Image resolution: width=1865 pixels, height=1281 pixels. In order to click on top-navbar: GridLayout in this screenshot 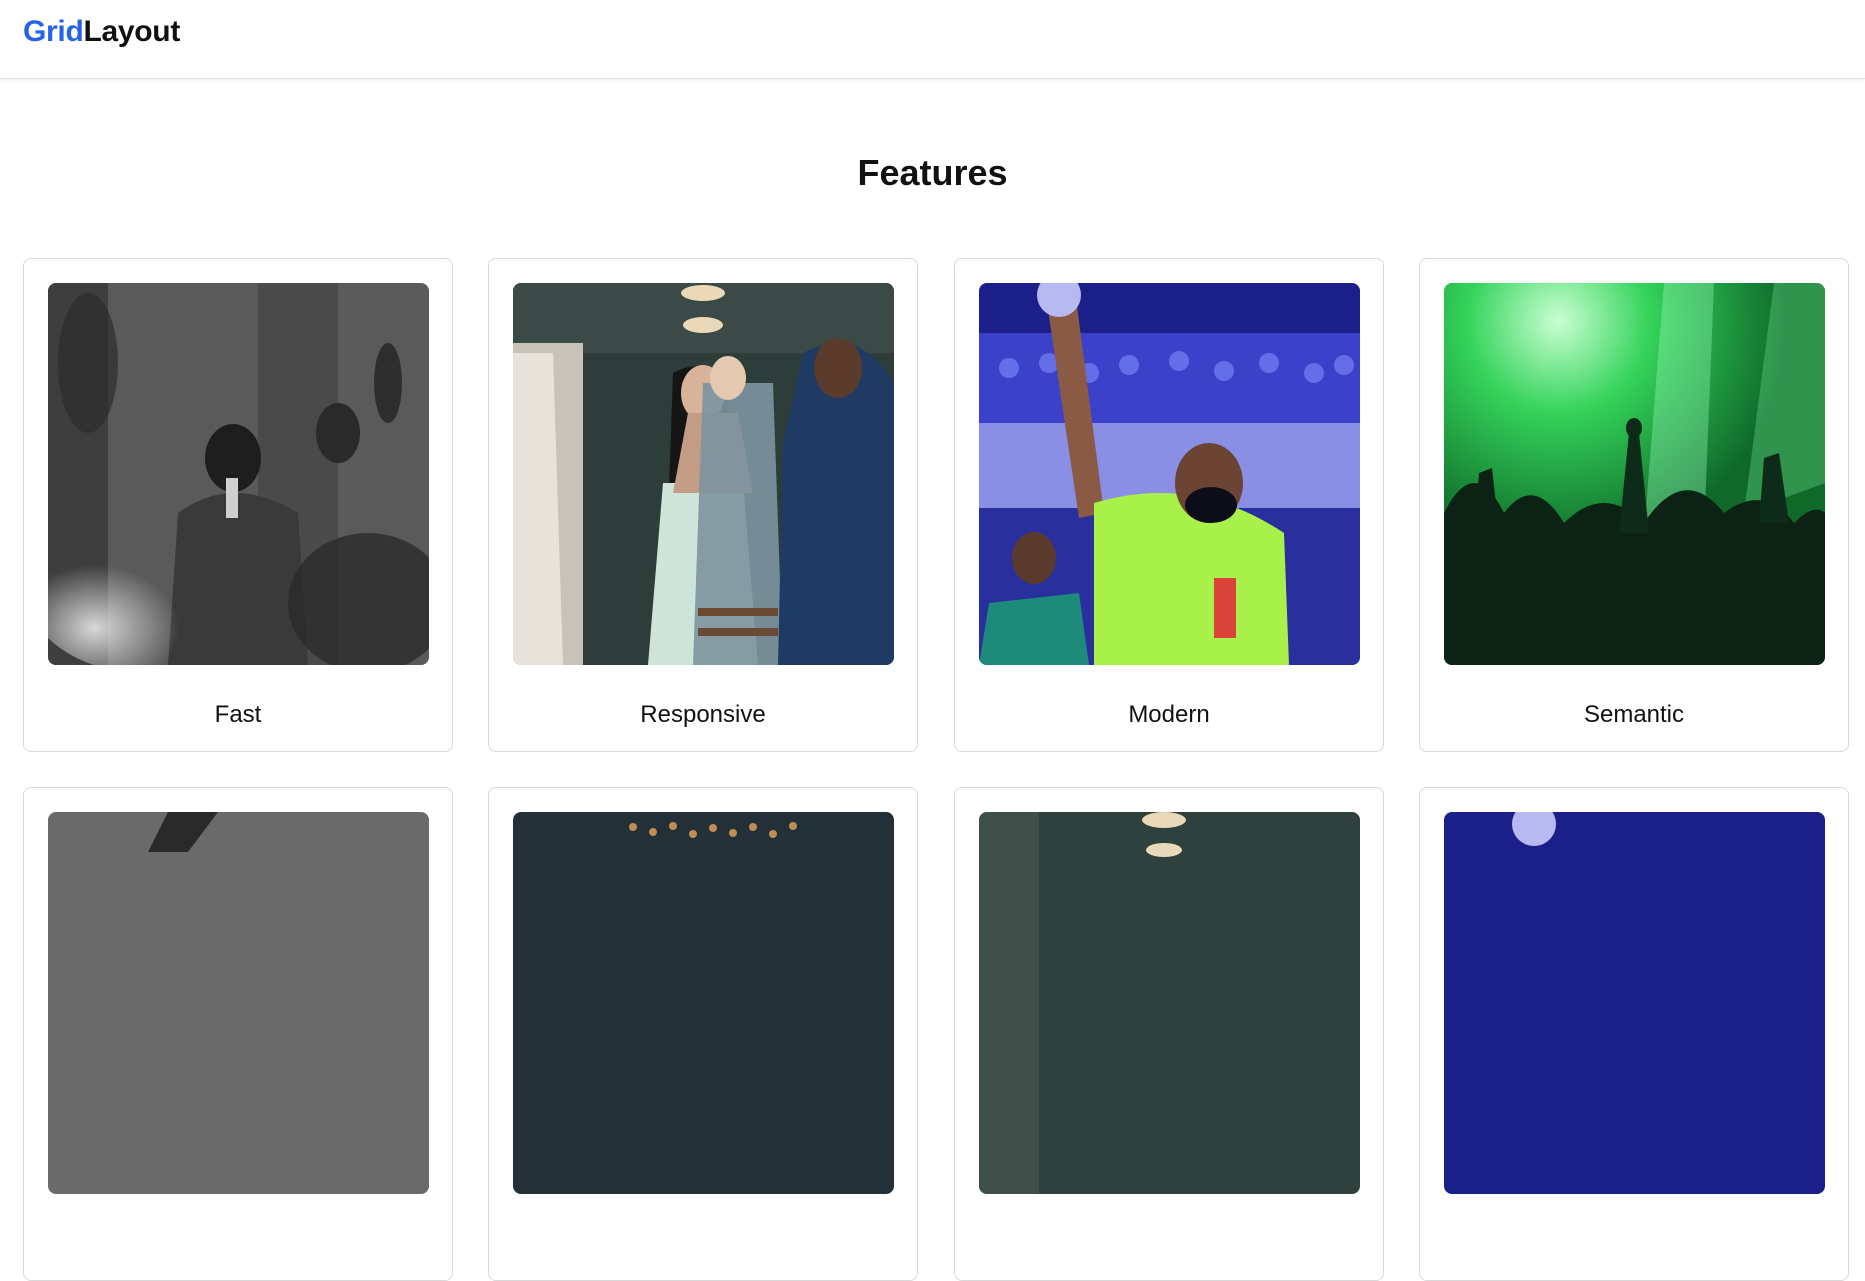, I will do `click(932, 39)`.